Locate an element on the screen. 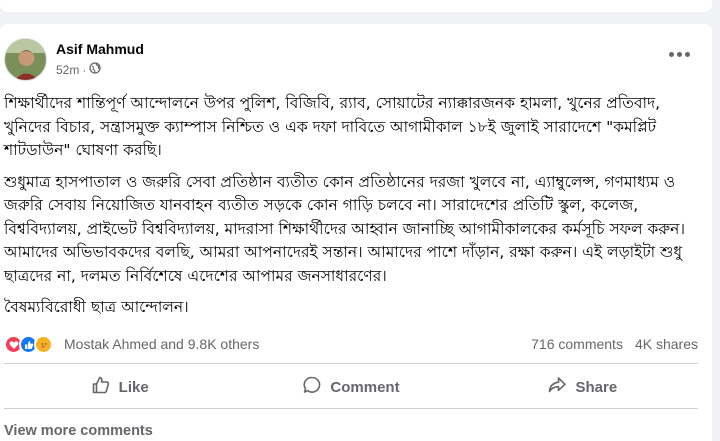 This screenshot has height=441, width=720. like-label: Like is located at coordinates (133, 387).